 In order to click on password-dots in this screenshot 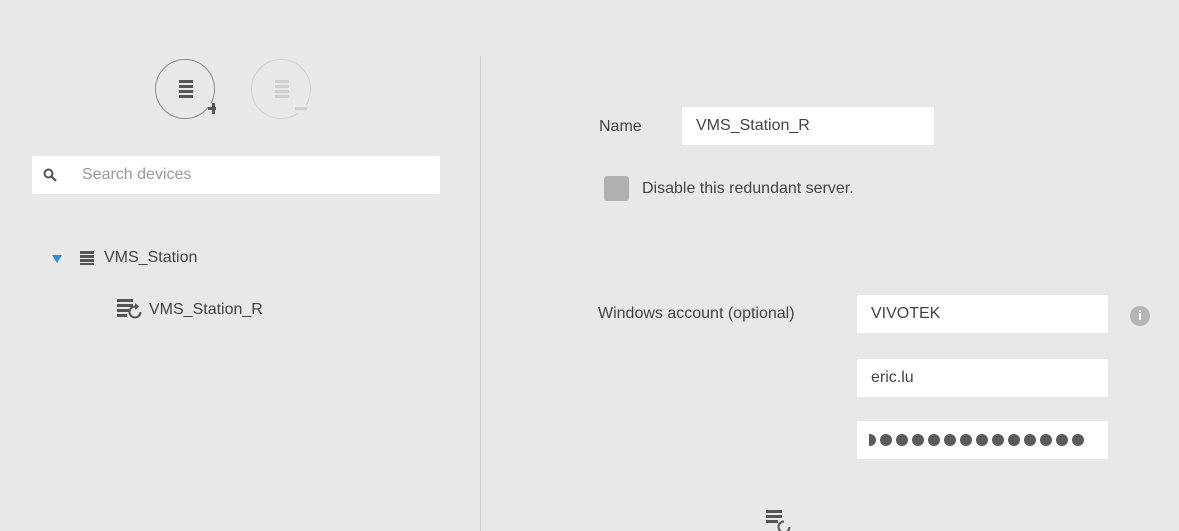, I will do `click(988, 440)`.